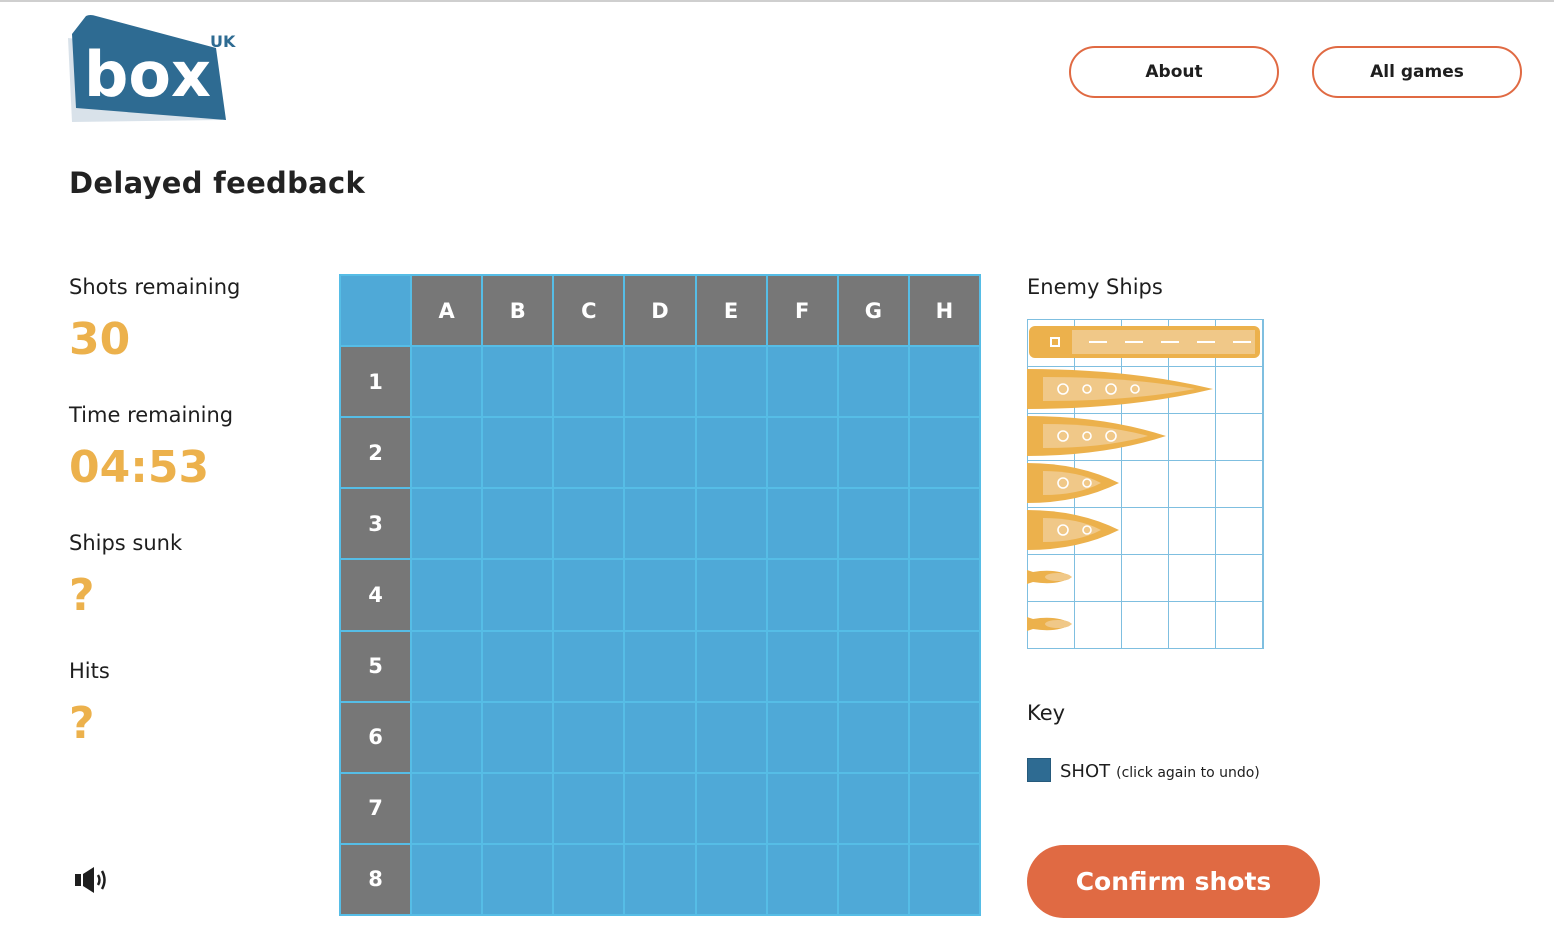  What do you see at coordinates (518, 524) in the screenshot?
I see `board-cell-B3` at bounding box center [518, 524].